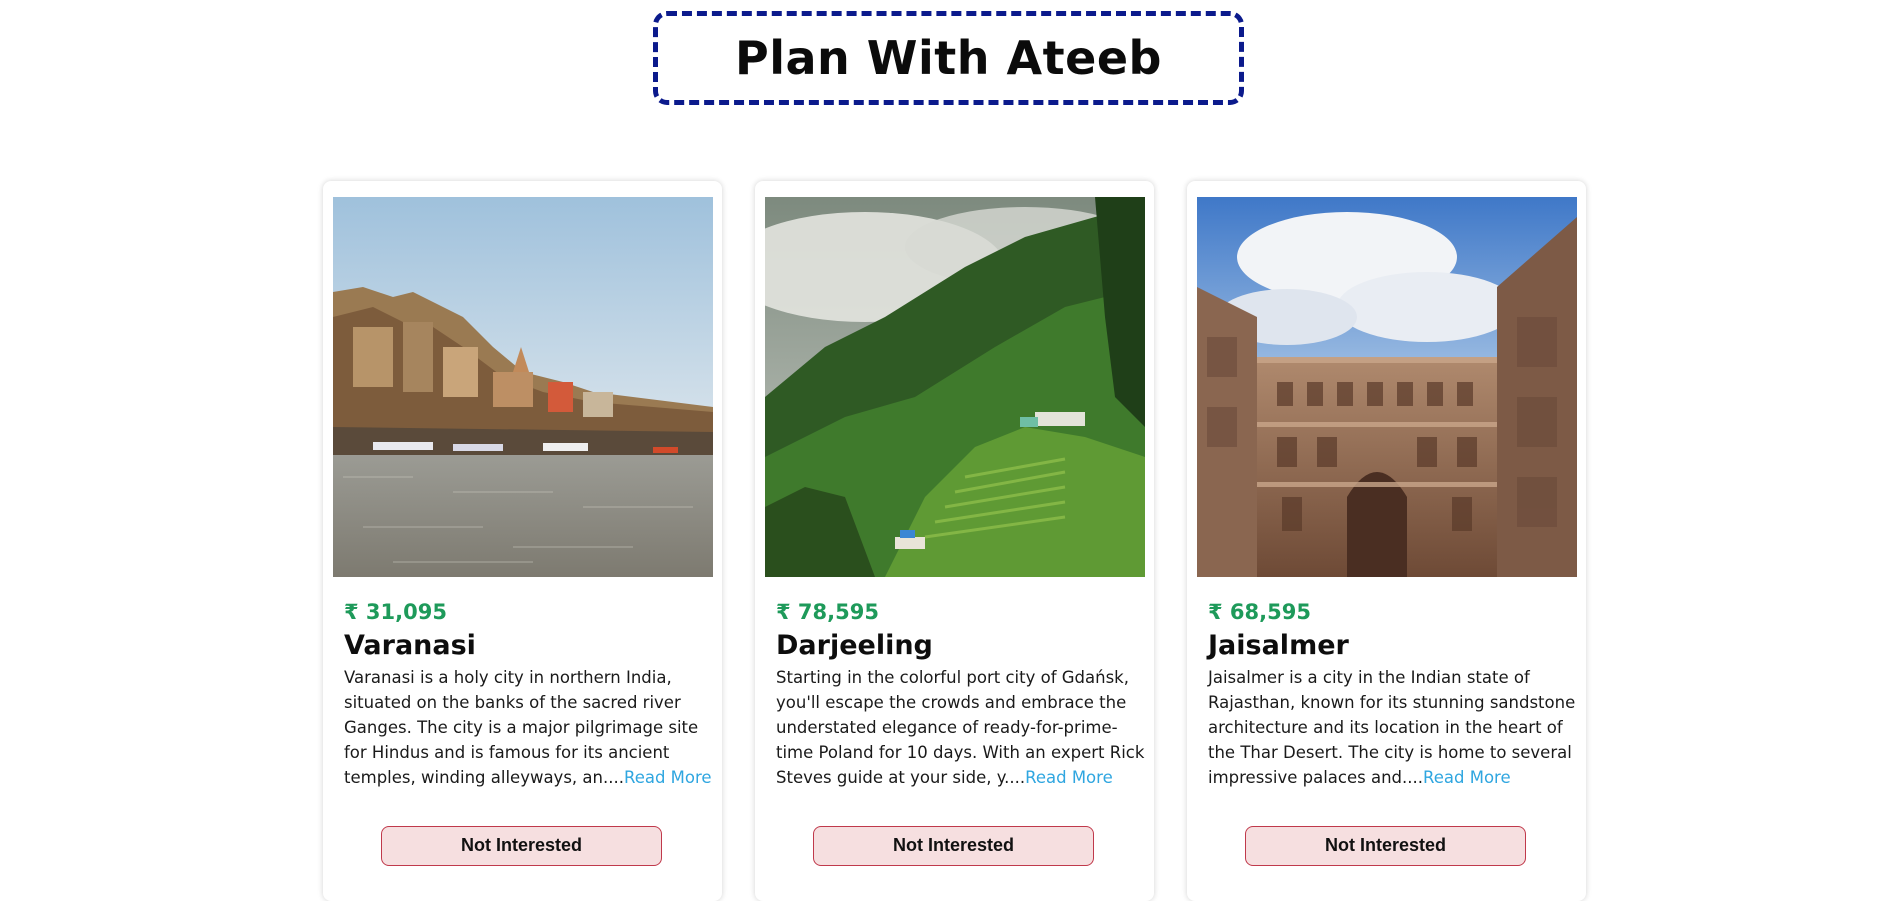  What do you see at coordinates (1259, 612) in the screenshot?
I see `tour-price: ₹ 68,595` at bounding box center [1259, 612].